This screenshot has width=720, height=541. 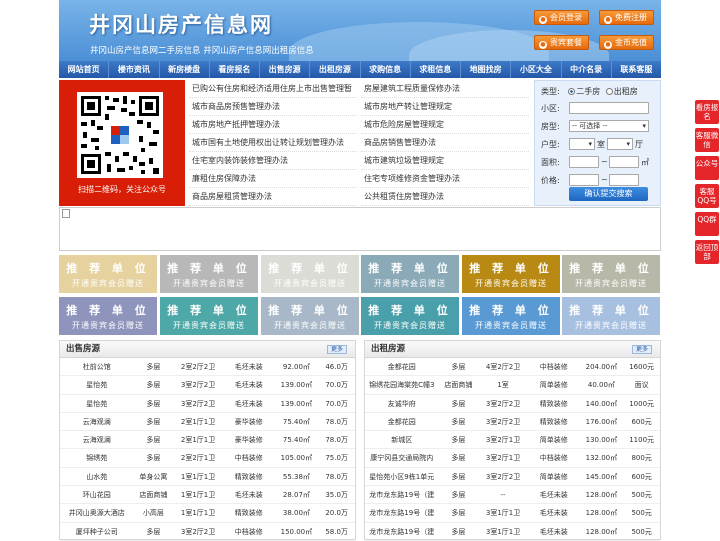 I want to click on nav-agencies: 中介名录, so click(x=587, y=69).